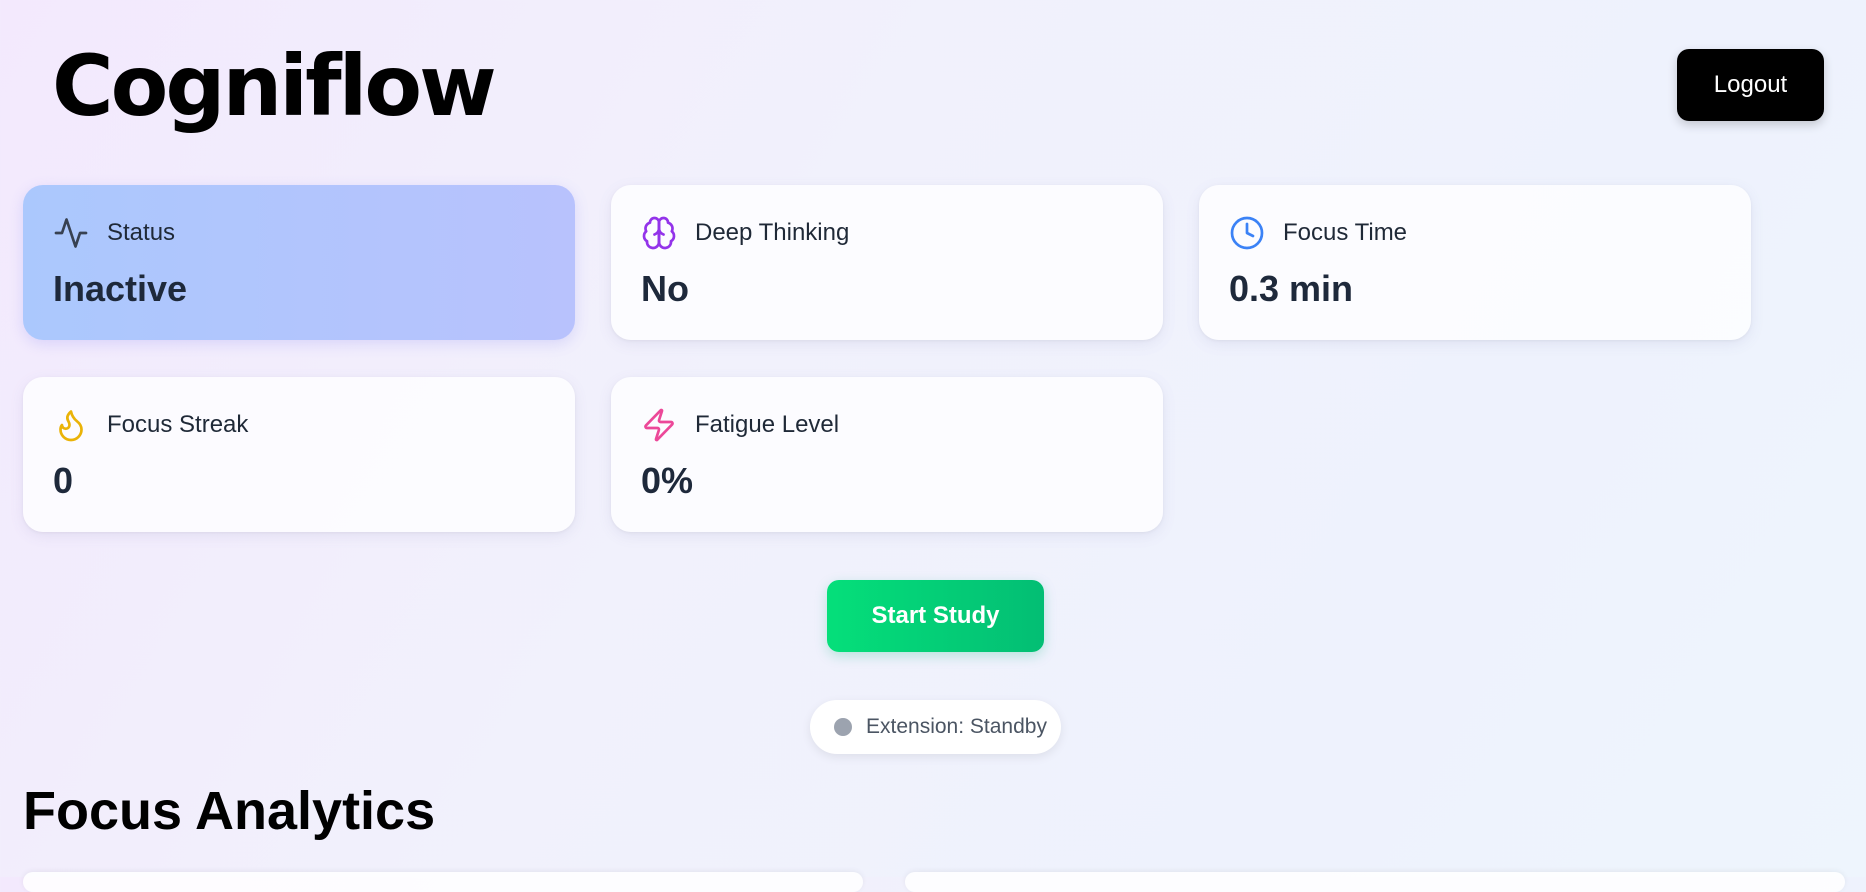  I want to click on analytics-panel-right, so click(1375, 882).